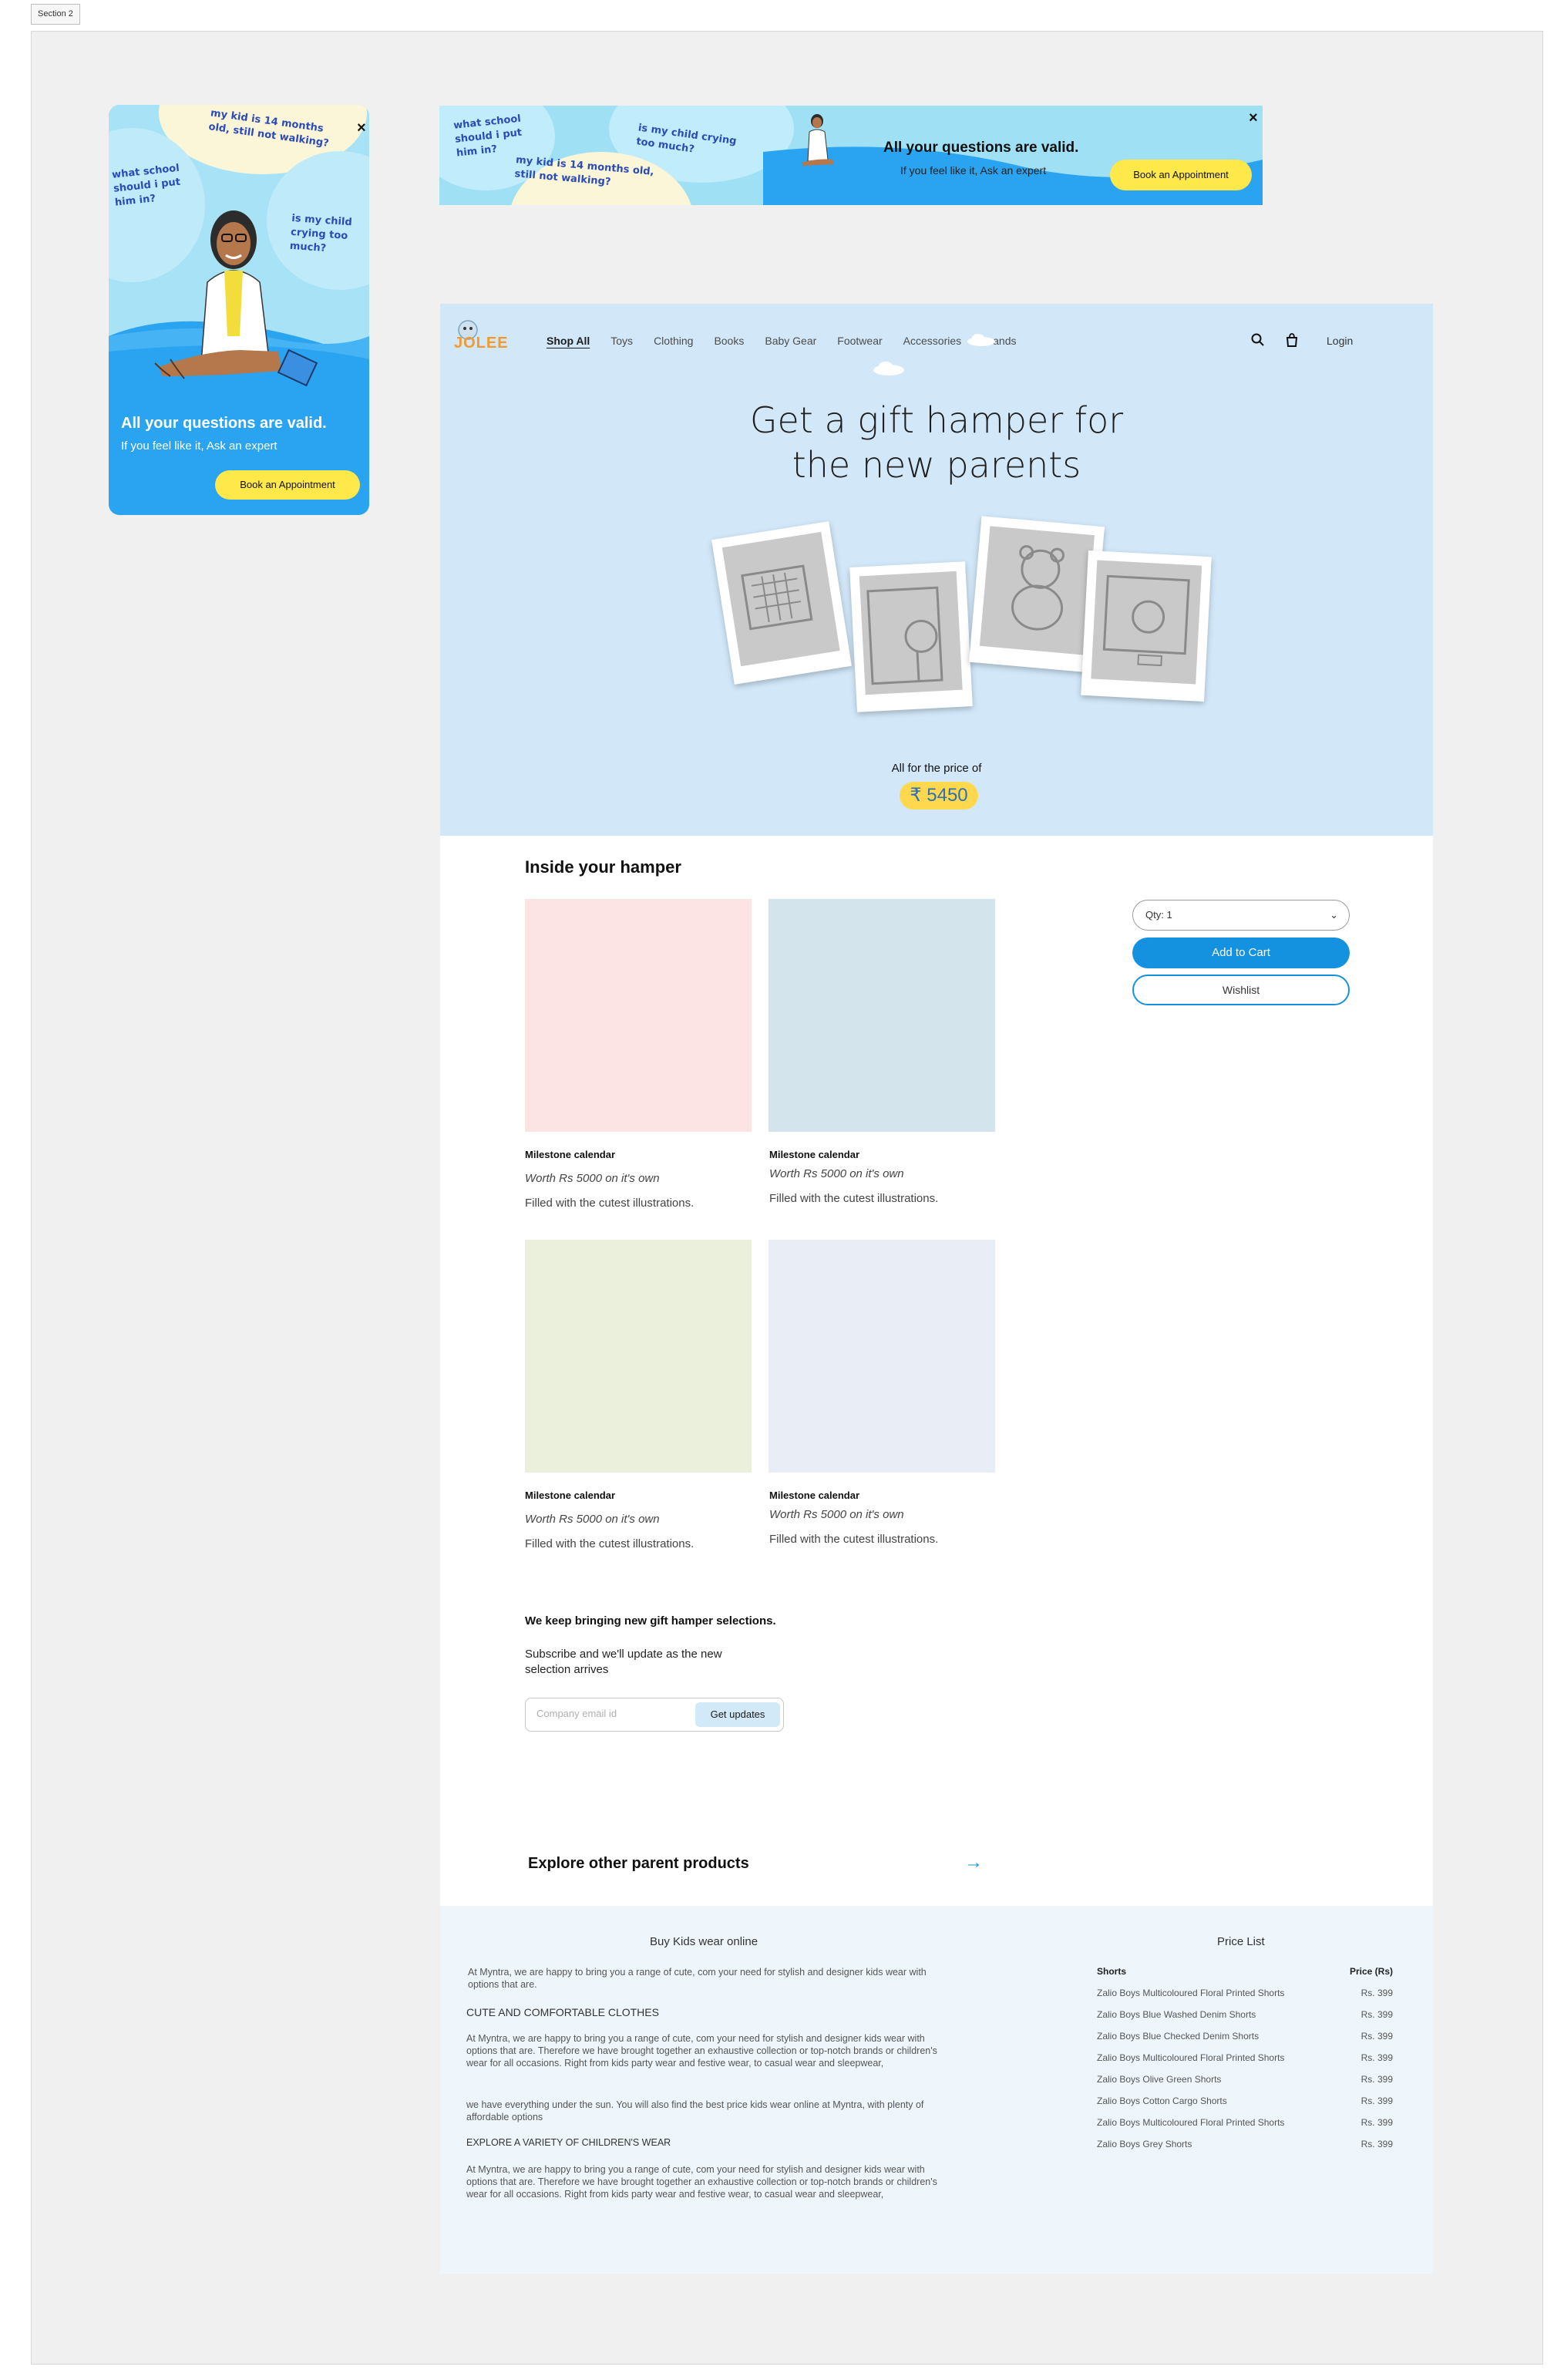  Describe the element at coordinates (791, 341) in the screenshot. I see `nav-baby-gear: Baby Gear` at that location.